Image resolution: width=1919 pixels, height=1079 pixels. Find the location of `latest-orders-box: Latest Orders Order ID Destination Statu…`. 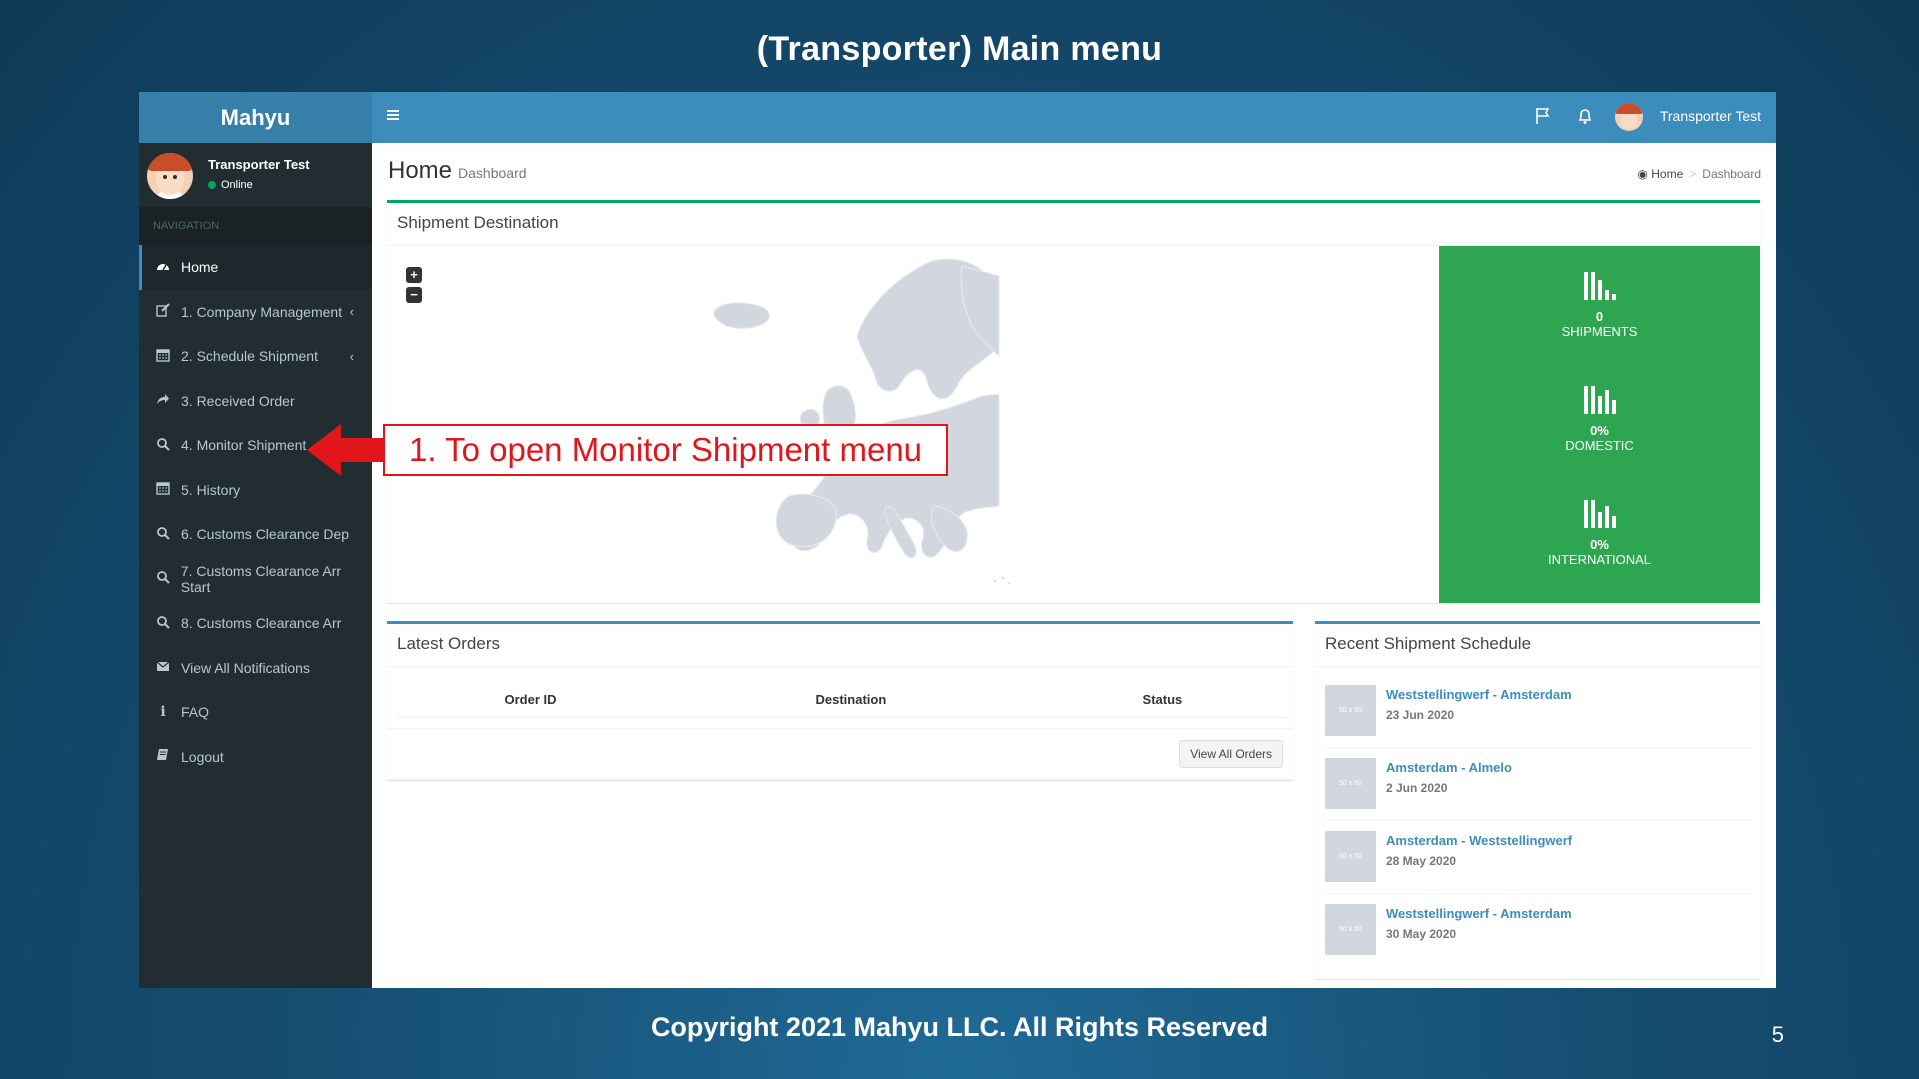

latest-orders-box: Latest Orders Order ID Destination Statu… is located at coordinates (840, 700).